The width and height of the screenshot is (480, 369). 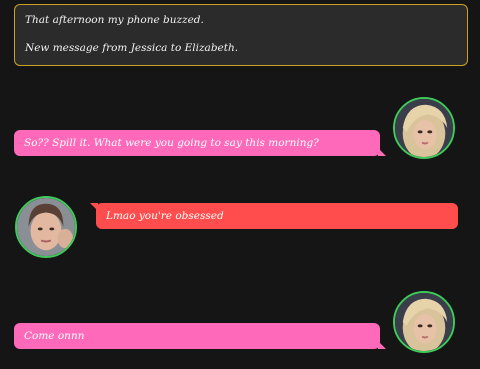 I want to click on message-bubble-3: Come onnn, so click(x=200, y=336).